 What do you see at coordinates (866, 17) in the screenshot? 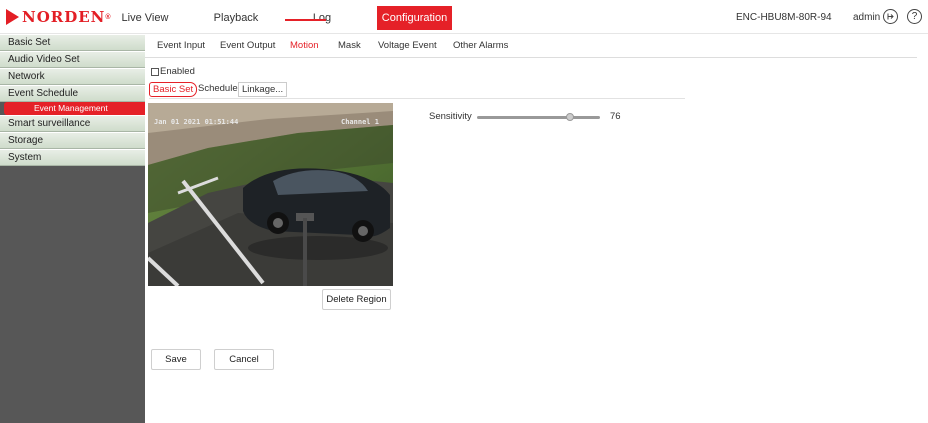
I see `user-name: admin` at bounding box center [866, 17].